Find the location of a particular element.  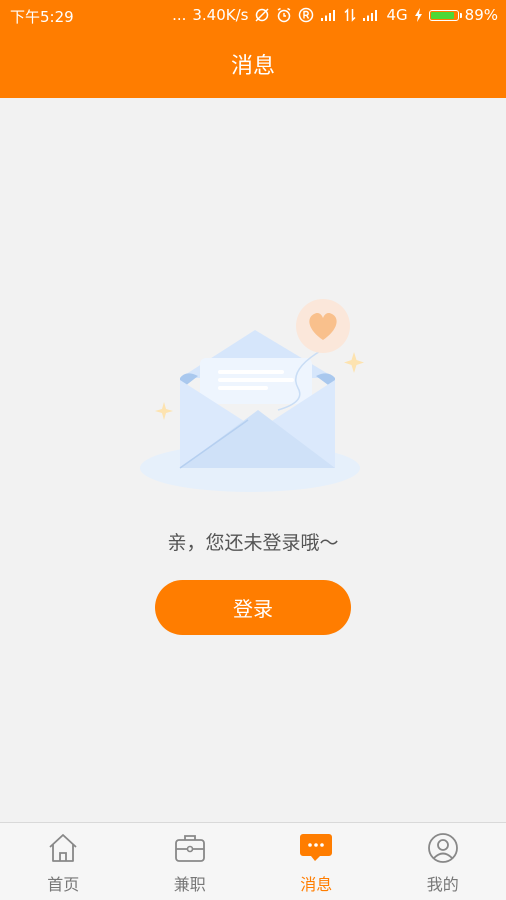

login-button: 登录 is located at coordinates (253, 607).